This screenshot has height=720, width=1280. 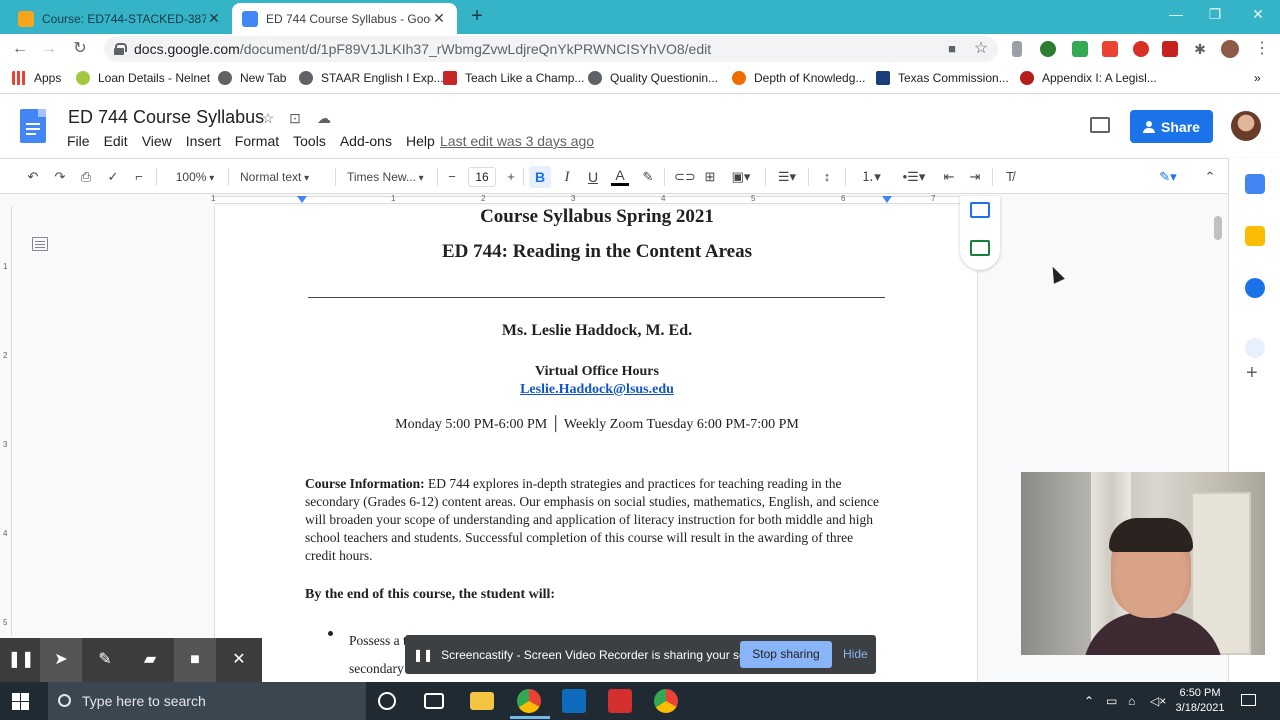 I want to click on comment-history-icon, so click(x=1100, y=125).